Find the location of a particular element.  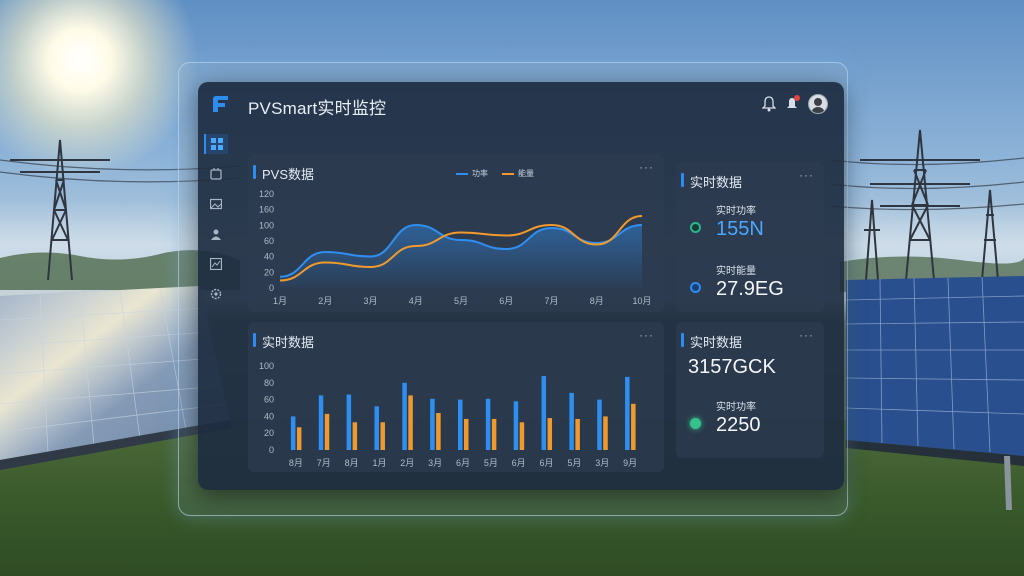

line-x-tick: 4月 is located at coordinates (416, 301).